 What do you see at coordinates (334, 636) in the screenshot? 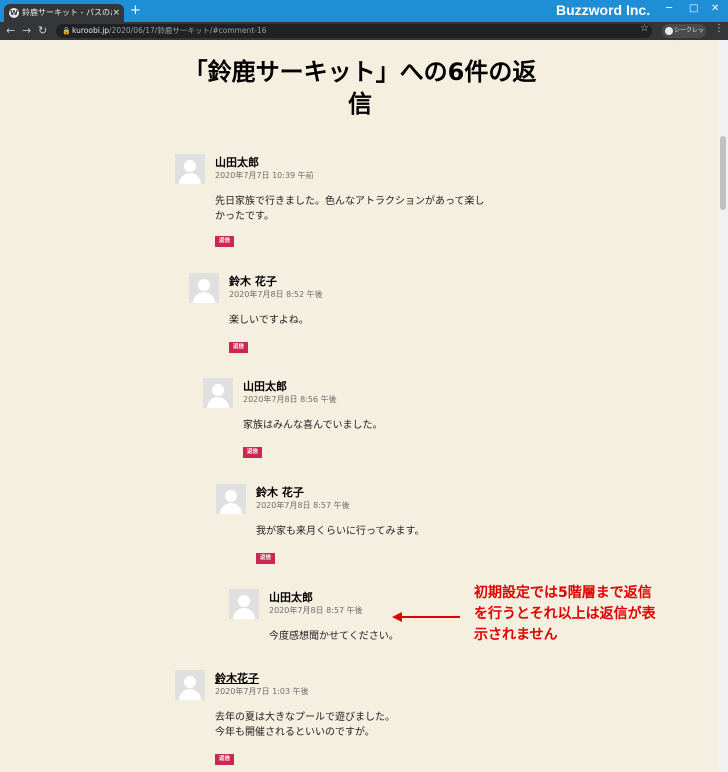
I see `comment-text: 今度感想聞かせてください。` at bounding box center [334, 636].